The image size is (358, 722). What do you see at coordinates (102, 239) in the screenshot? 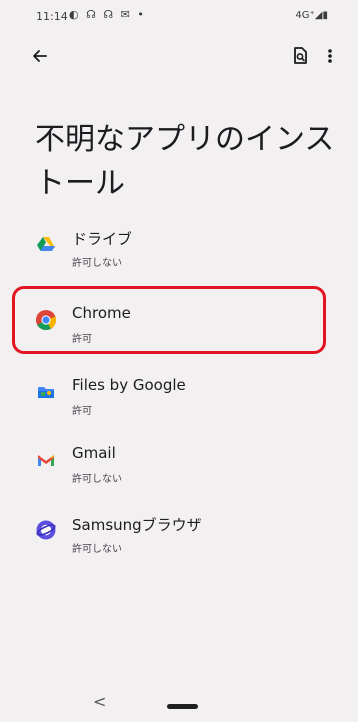
I see `app-name: ドライブ` at bounding box center [102, 239].